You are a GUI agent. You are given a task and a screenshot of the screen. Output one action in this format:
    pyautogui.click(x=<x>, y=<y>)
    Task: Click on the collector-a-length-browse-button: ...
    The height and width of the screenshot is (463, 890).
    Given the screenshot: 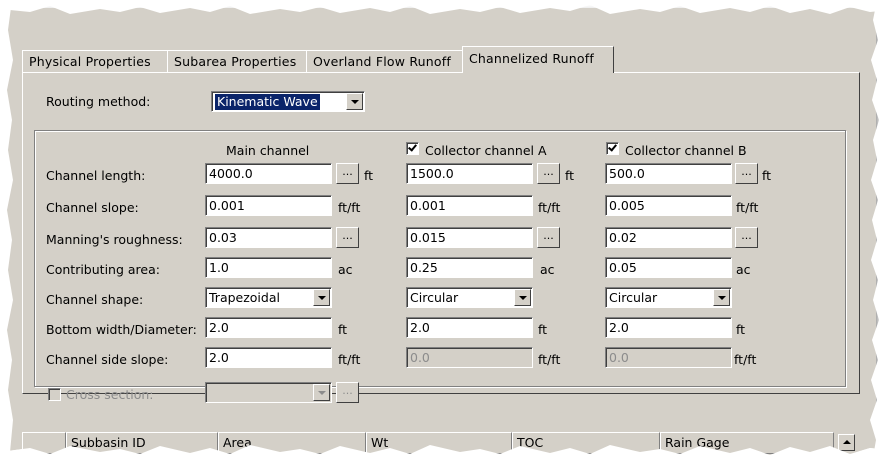 What is the action you would take?
    pyautogui.click(x=548, y=173)
    